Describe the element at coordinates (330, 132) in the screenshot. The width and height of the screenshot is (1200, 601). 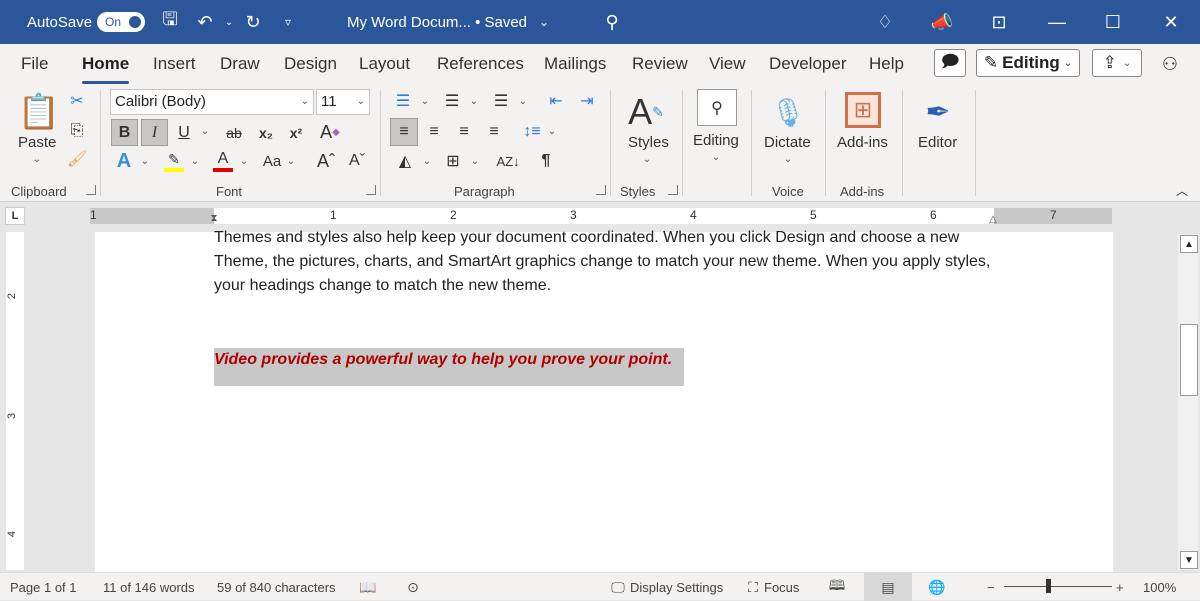
I see `clear-formatting-icon: A ◆` at that location.